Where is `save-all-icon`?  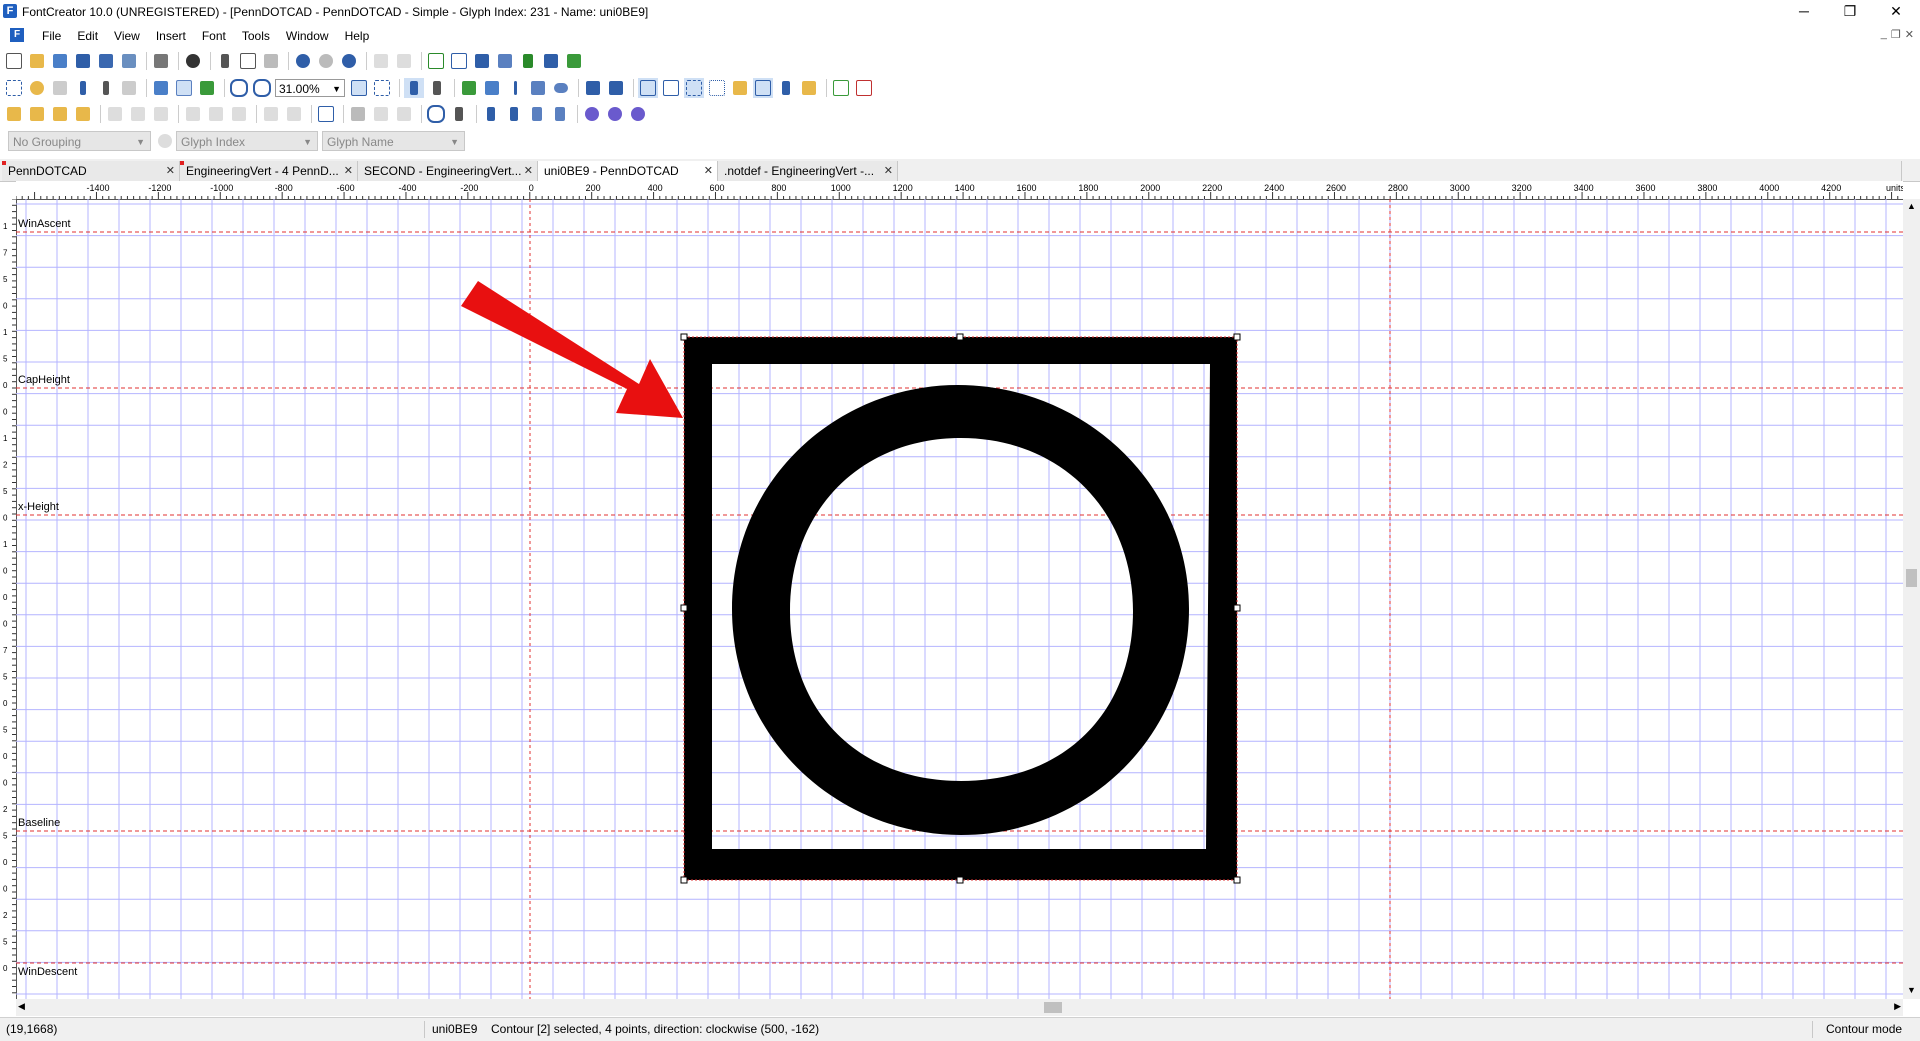 save-all-icon is located at coordinates (106, 61).